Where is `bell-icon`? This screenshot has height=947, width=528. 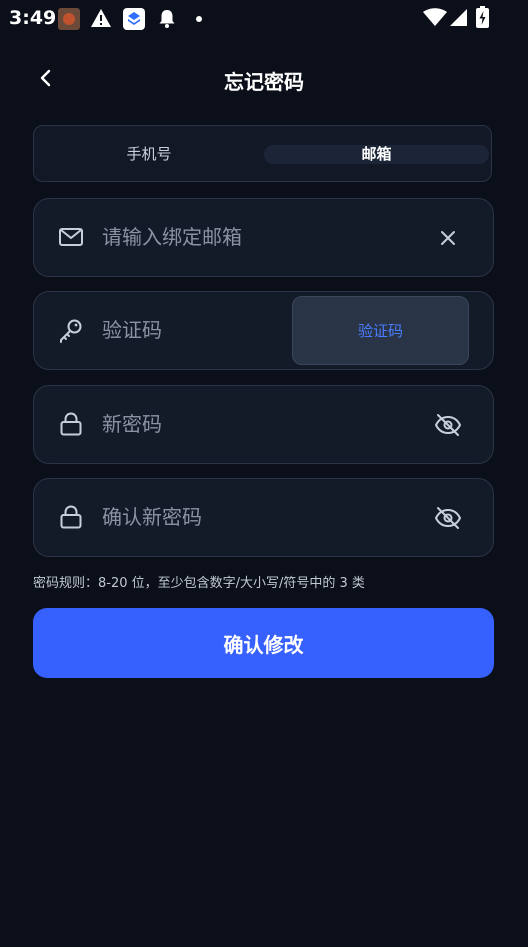 bell-icon is located at coordinates (167, 19).